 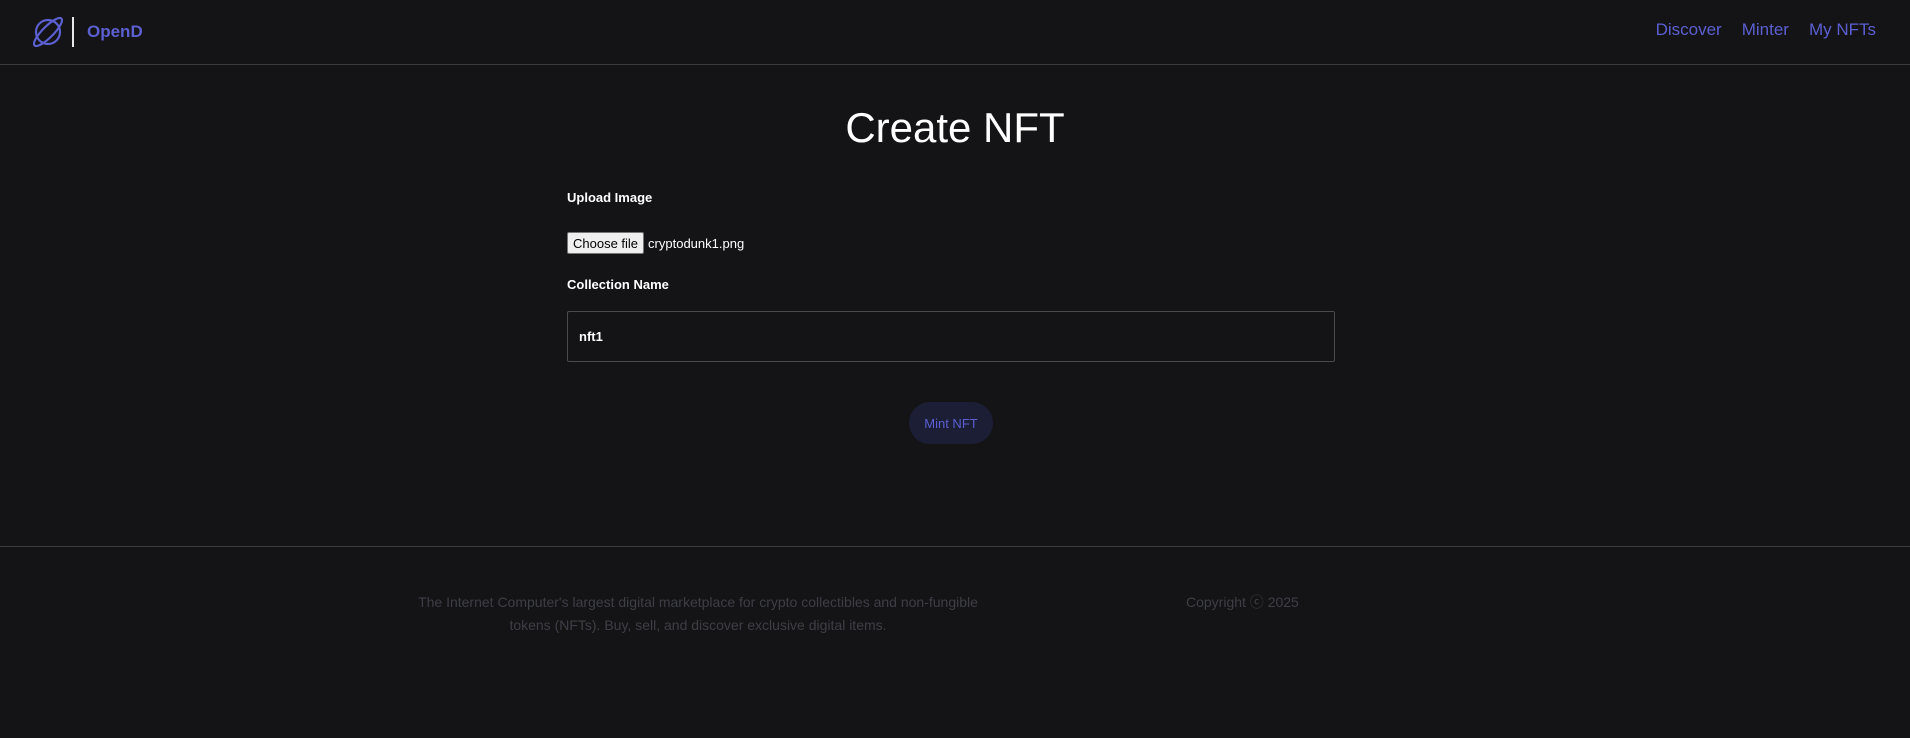 I want to click on choose-file-button: Choose file, so click(x=606, y=243).